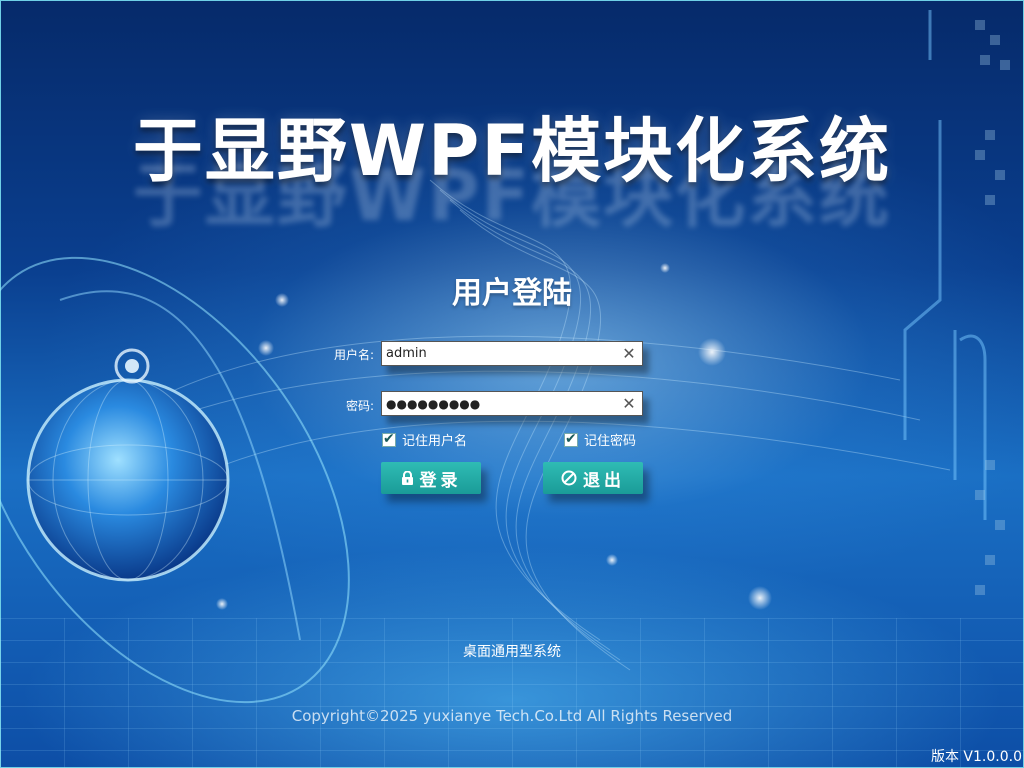  I want to click on lock-icon, so click(407, 477).